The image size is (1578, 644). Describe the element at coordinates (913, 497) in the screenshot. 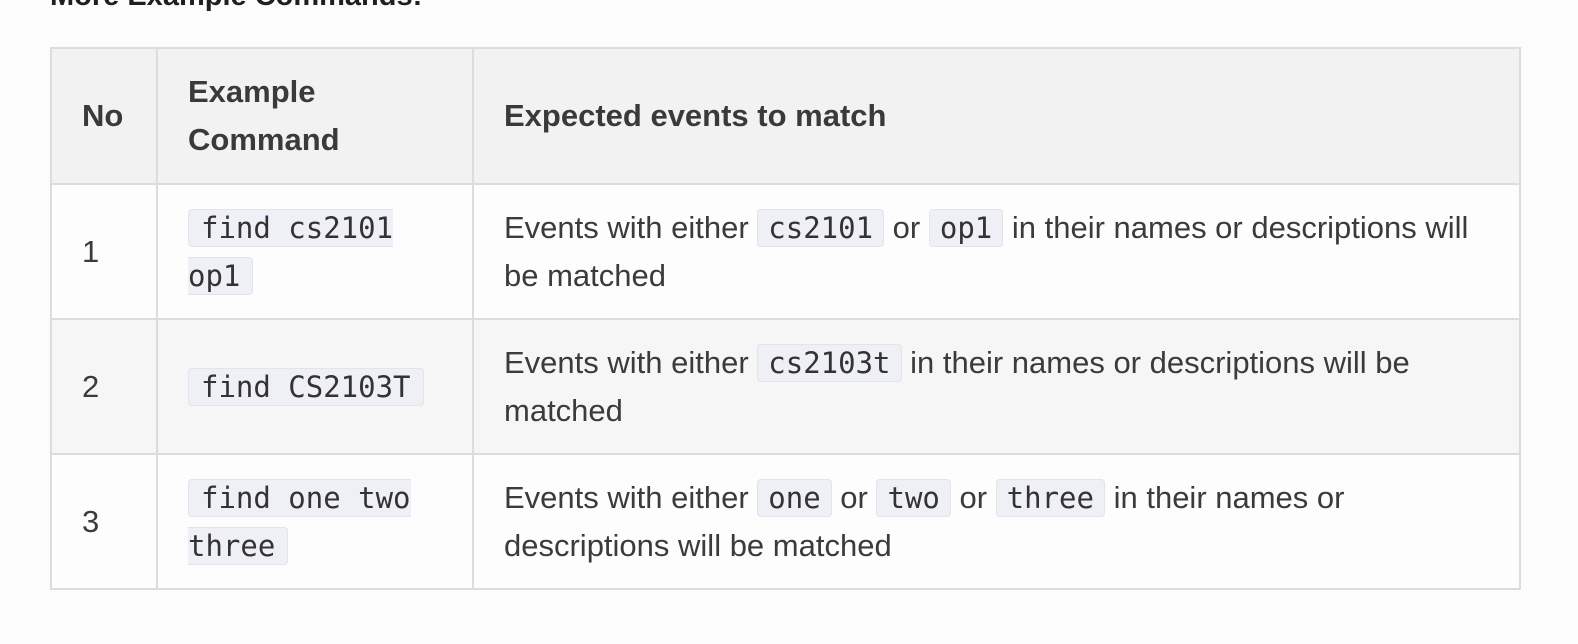

I see `keyword-code: two` at that location.